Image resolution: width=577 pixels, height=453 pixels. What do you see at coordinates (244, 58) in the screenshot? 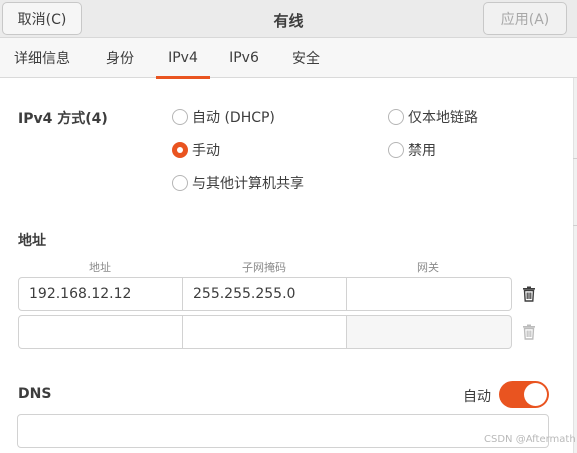
I see `tab-ipv6: IPv6` at bounding box center [244, 58].